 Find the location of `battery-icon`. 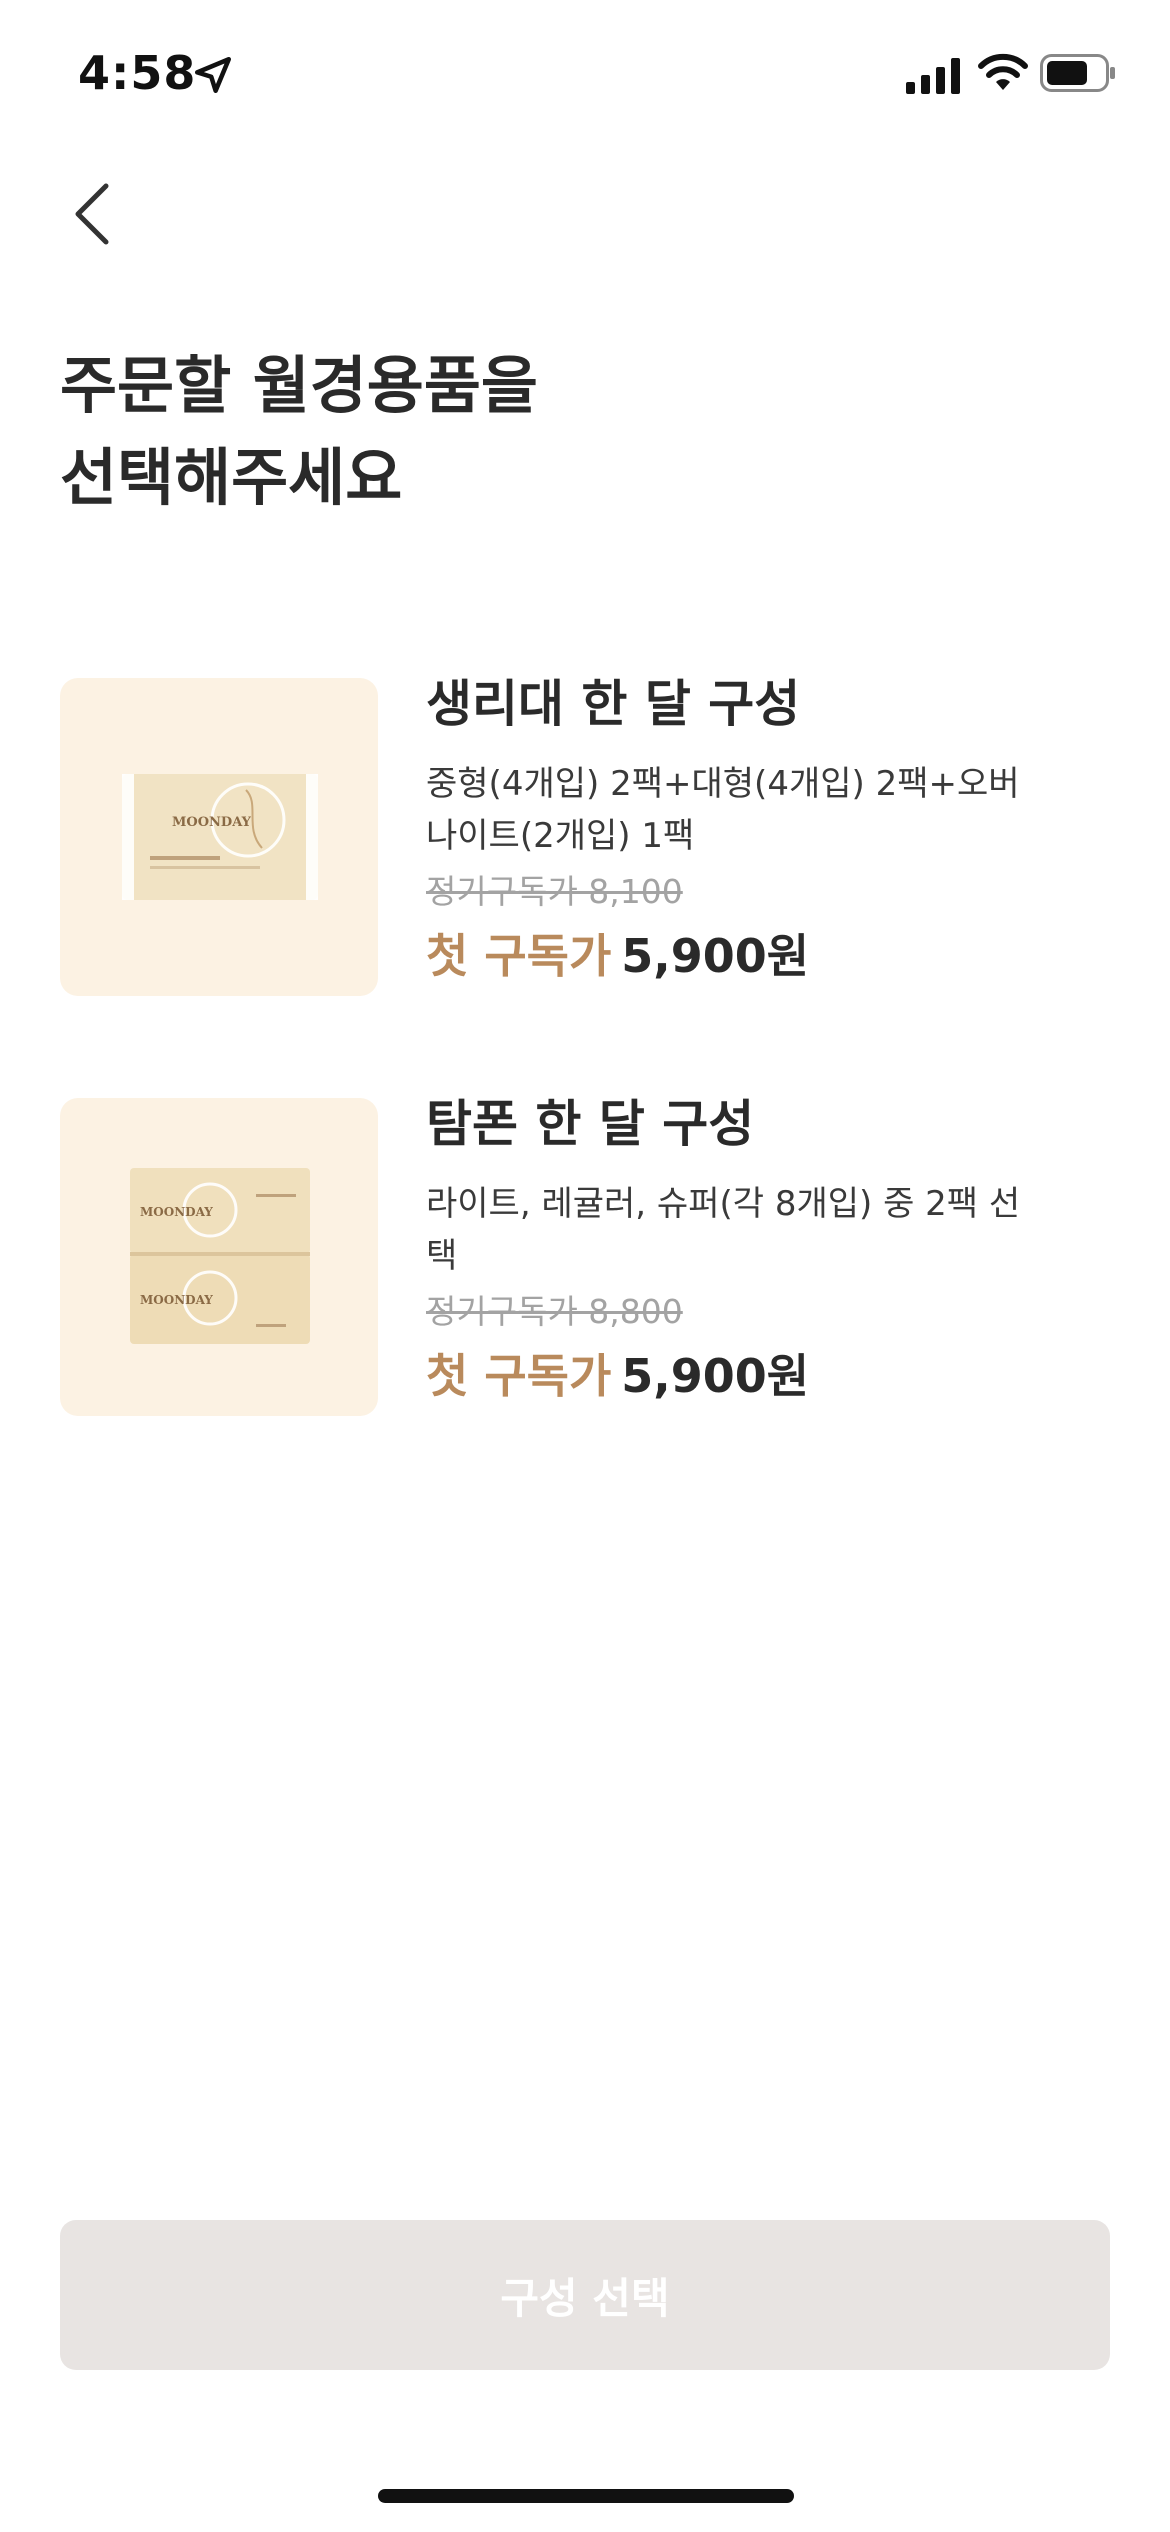

battery-icon is located at coordinates (1077, 73).